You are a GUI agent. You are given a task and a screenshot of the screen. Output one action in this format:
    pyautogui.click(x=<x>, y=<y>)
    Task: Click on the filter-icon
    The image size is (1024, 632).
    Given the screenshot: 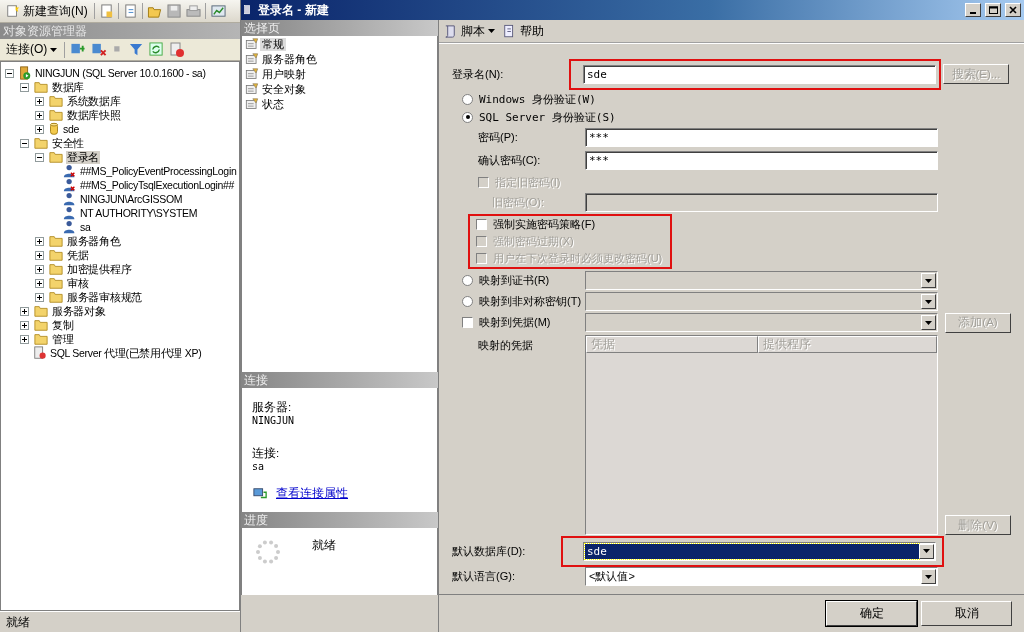 What is the action you would take?
    pyautogui.click(x=137, y=49)
    